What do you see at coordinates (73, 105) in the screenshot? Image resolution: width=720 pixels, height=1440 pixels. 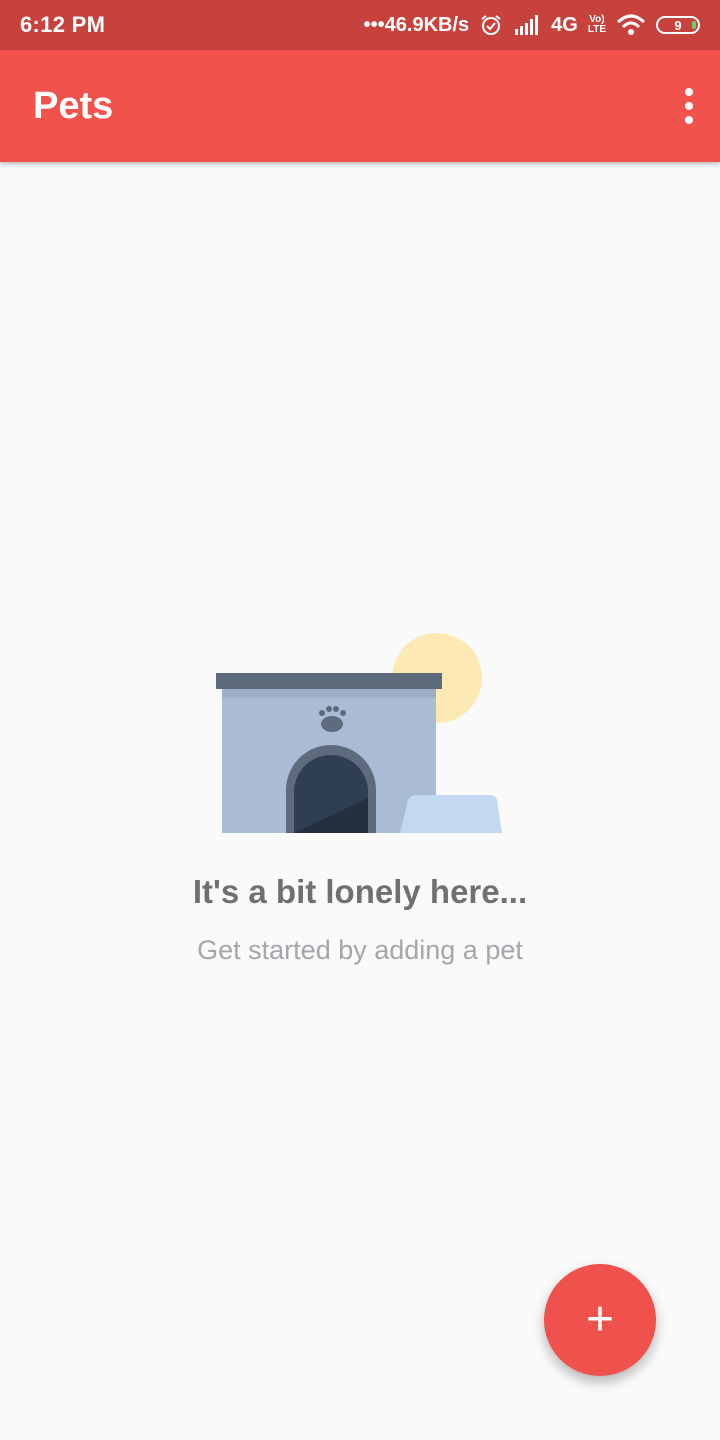 I see `app-title: Pets` at bounding box center [73, 105].